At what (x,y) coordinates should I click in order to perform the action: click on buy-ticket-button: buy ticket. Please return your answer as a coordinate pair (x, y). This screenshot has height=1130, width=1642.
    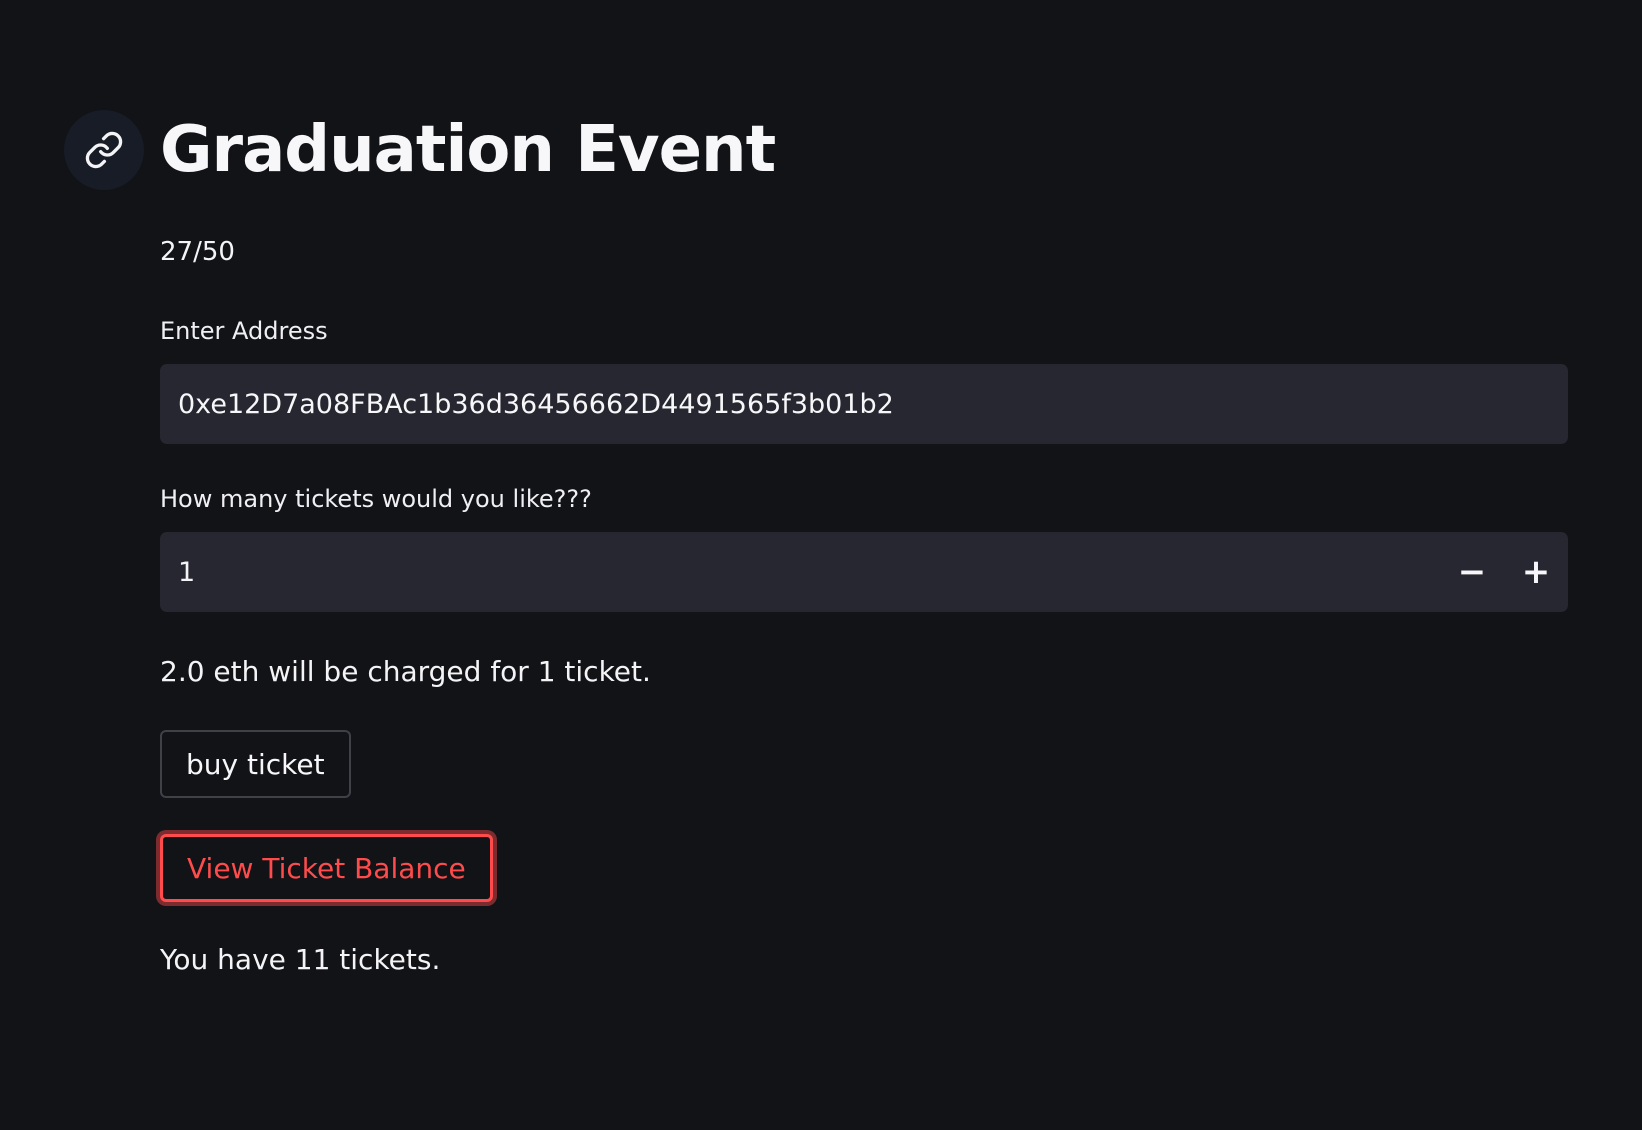
    Looking at the image, I should click on (255, 764).